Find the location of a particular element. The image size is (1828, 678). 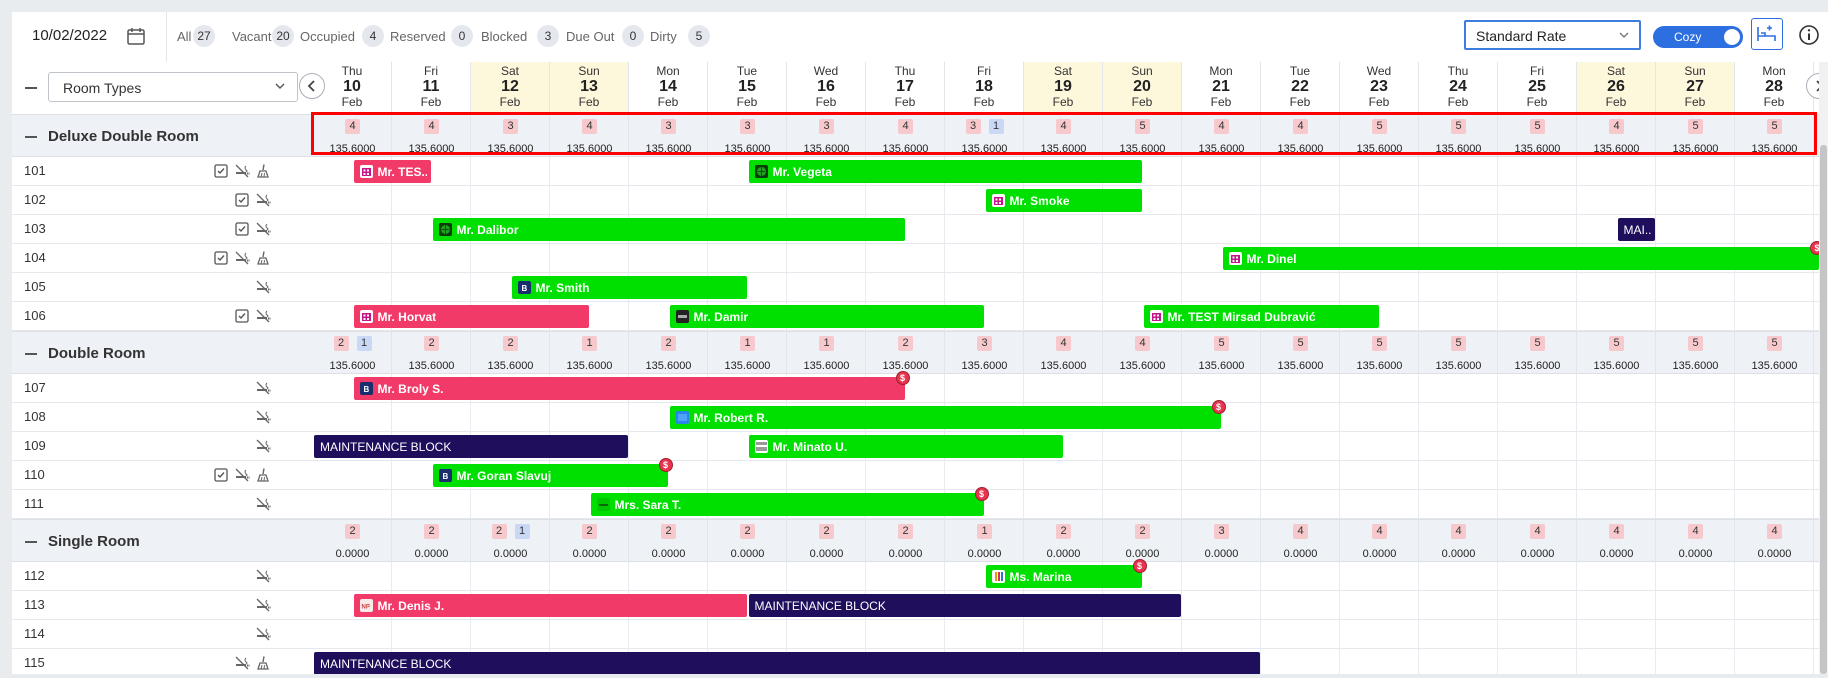

reservation-bar: Mrs. Sara T. $ is located at coordinates (789, 501).